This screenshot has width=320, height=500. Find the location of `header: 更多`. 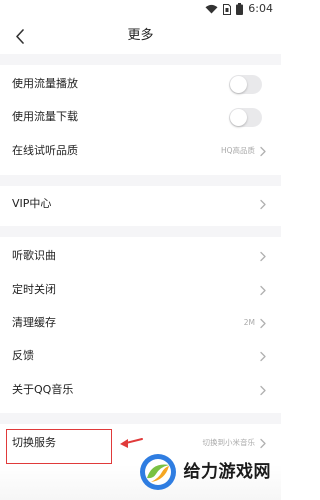

header: 更多 is located at coordinates (140, 36).